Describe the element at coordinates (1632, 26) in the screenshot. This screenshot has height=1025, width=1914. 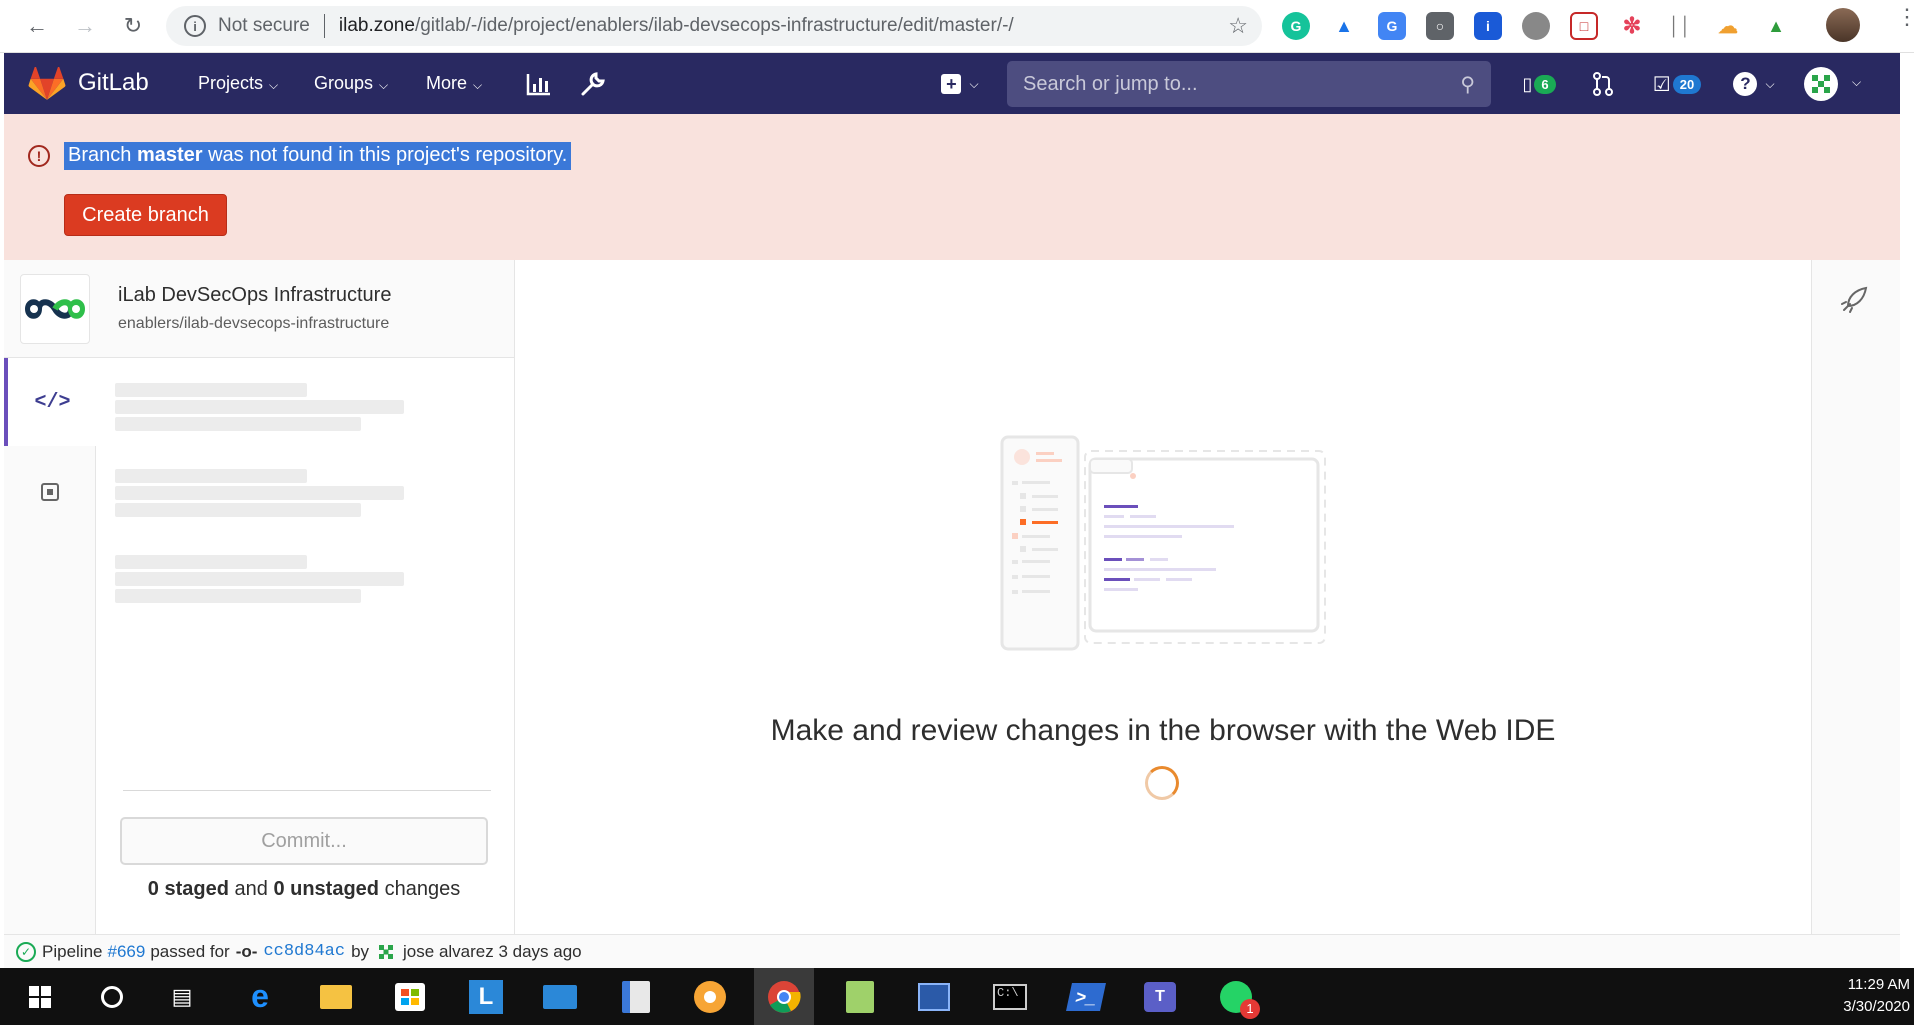
I see `extension-swirl-icon: ✼` at that location.